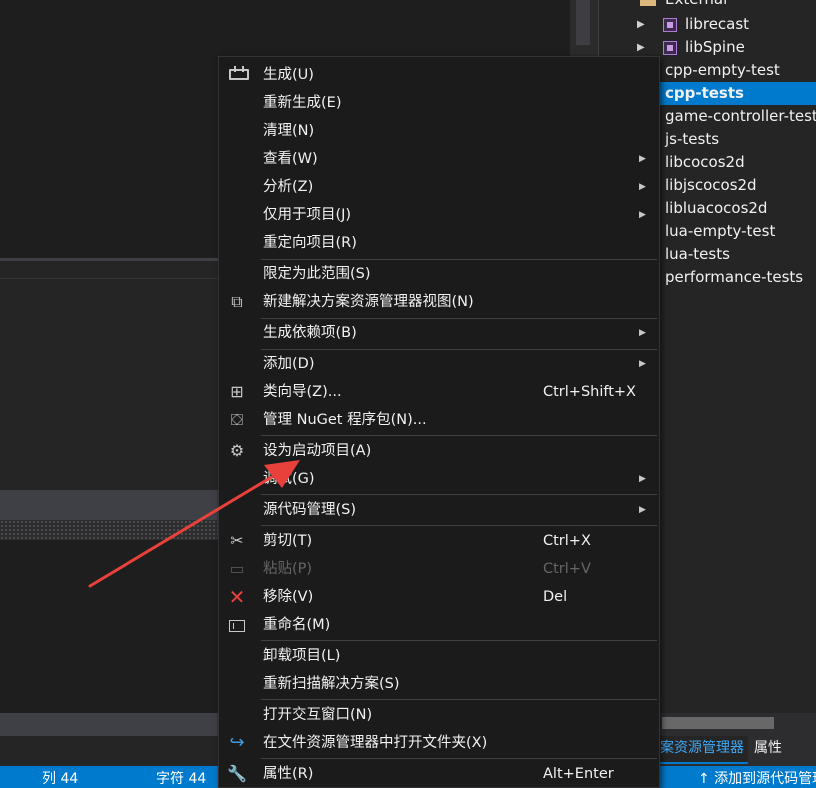 The height and width of the screenshot is (788, 816). I want to click on status-column: 列 44, so click(60, 779).